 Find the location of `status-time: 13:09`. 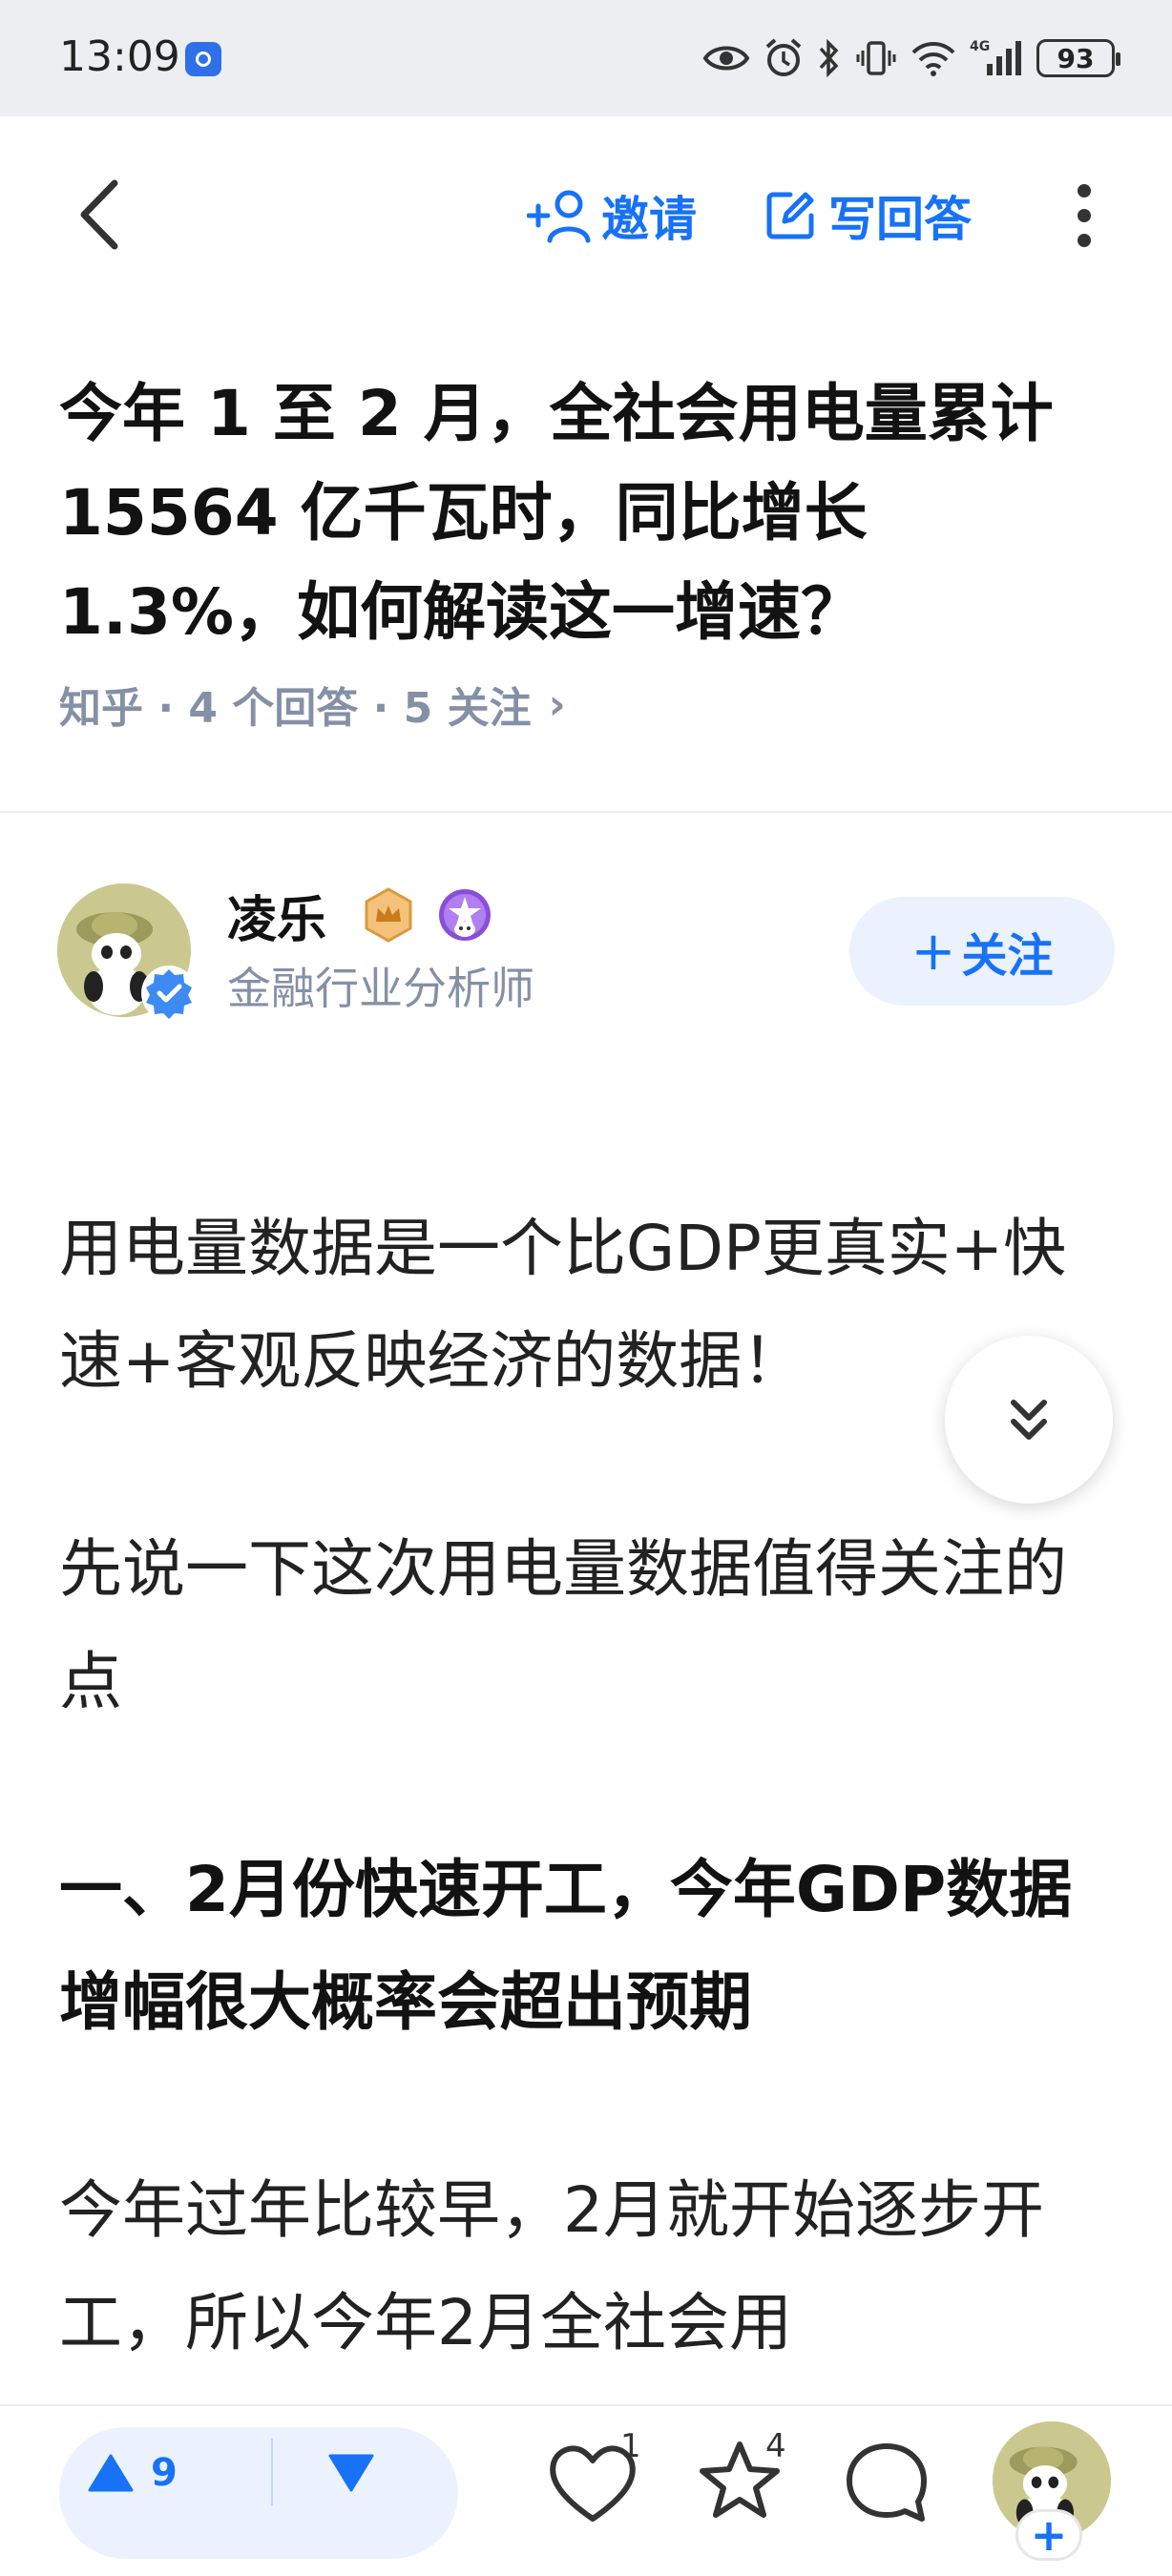

status-time: 13:09 is located at coordinates (119, 56).